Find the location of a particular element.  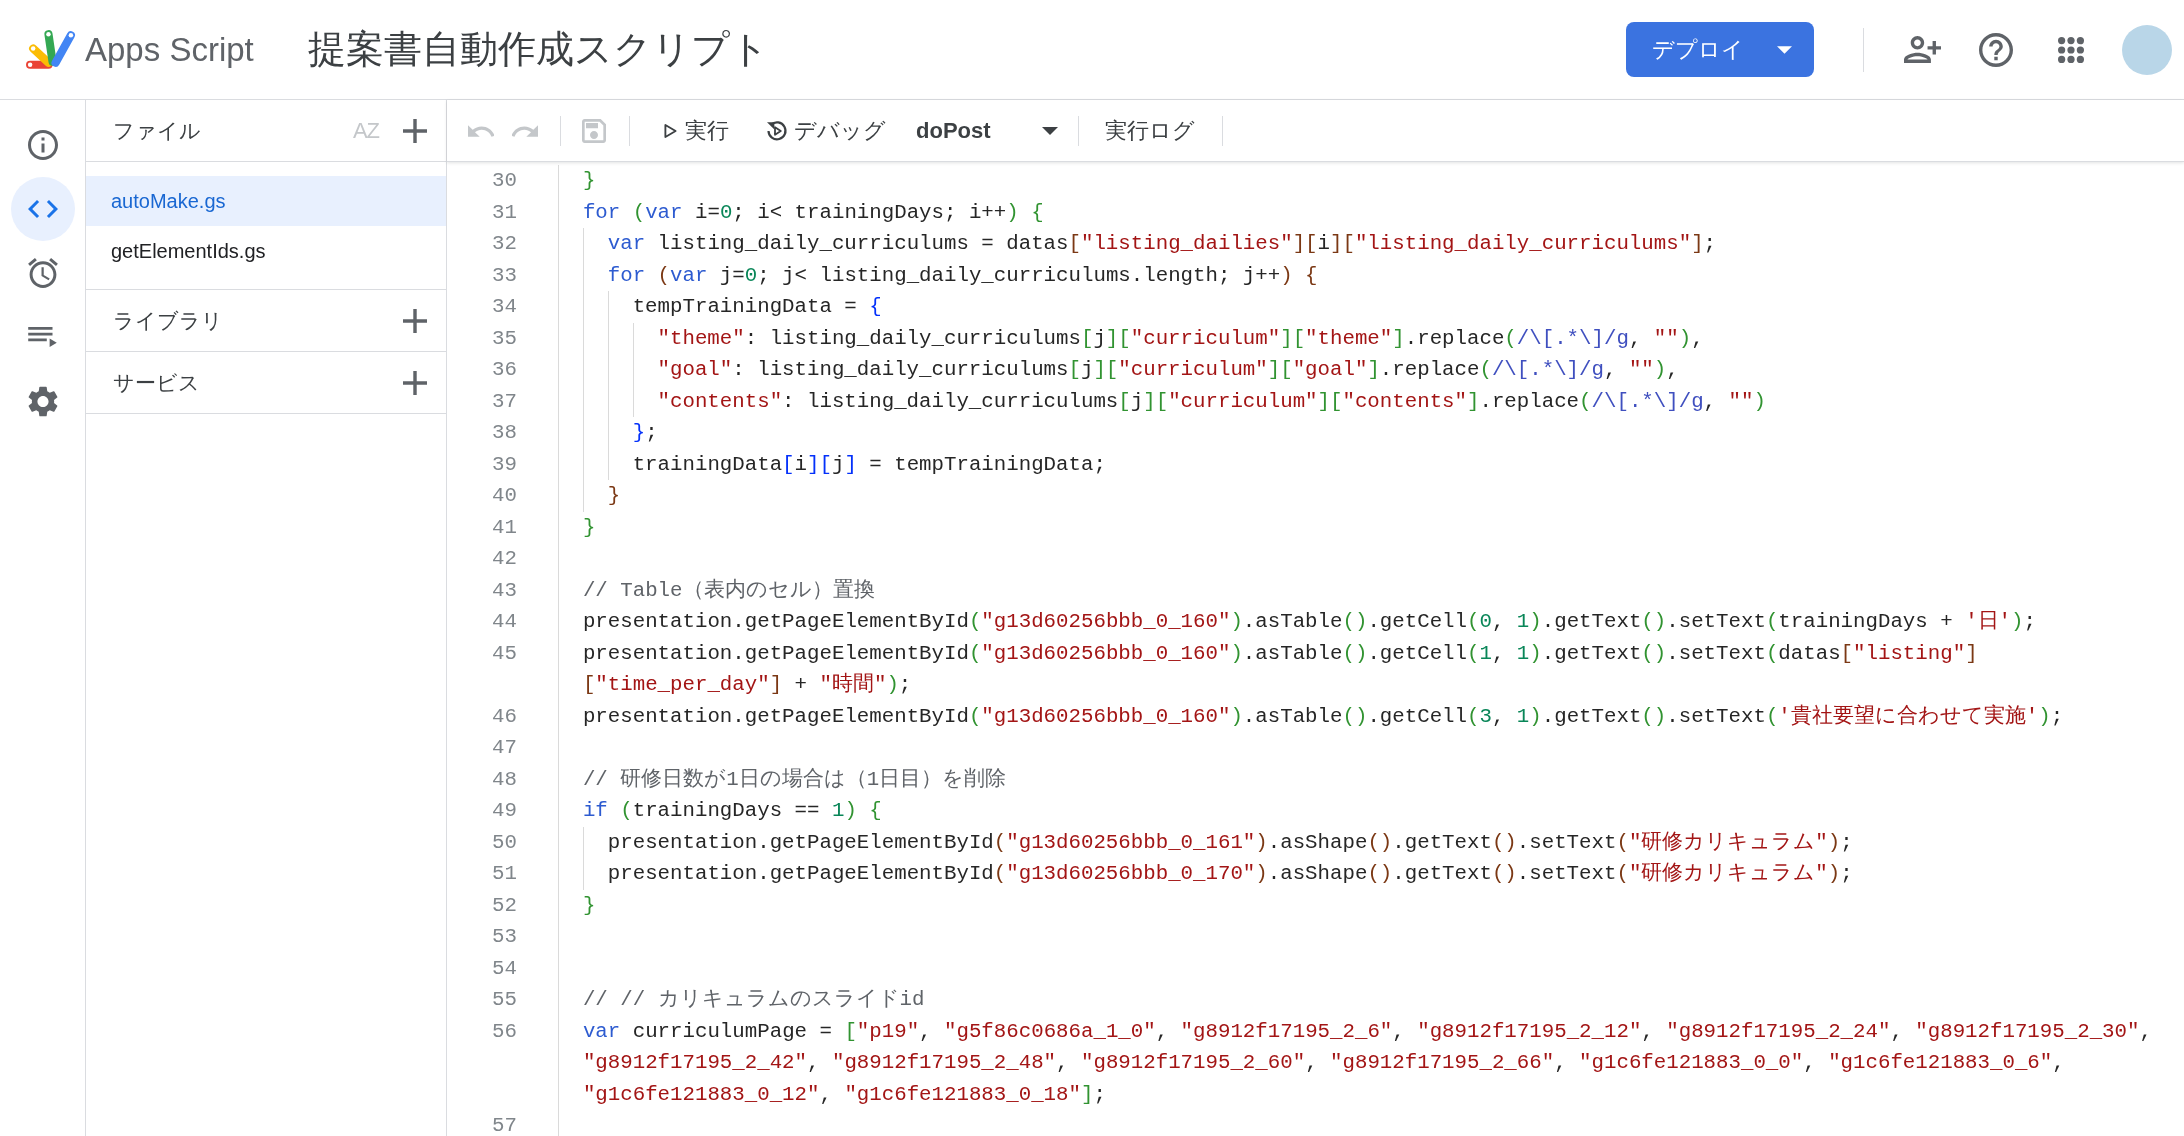

line-number: 51 is located at coordinates (504, 874).